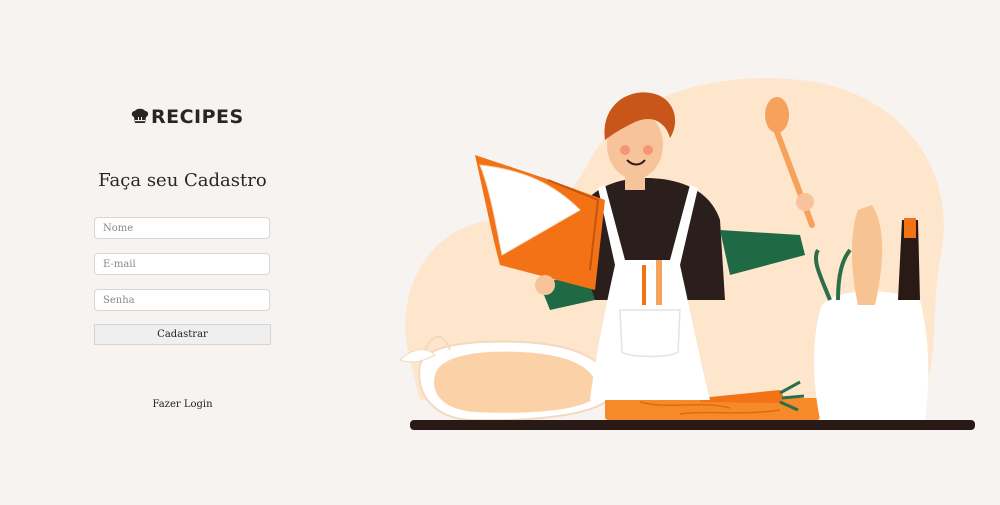 The image size is (1000, 505). Describe the element at coordinates (197, 117) in the screenshot. I see `brand-name: RECIPES` at that location.